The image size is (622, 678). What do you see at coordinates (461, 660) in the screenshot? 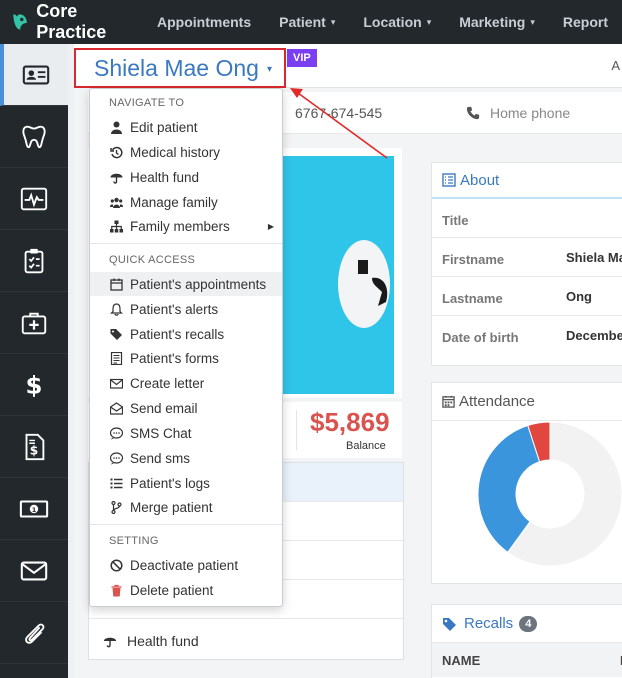
I see `column-header-name: NAME` at bounding box center [461, 660].